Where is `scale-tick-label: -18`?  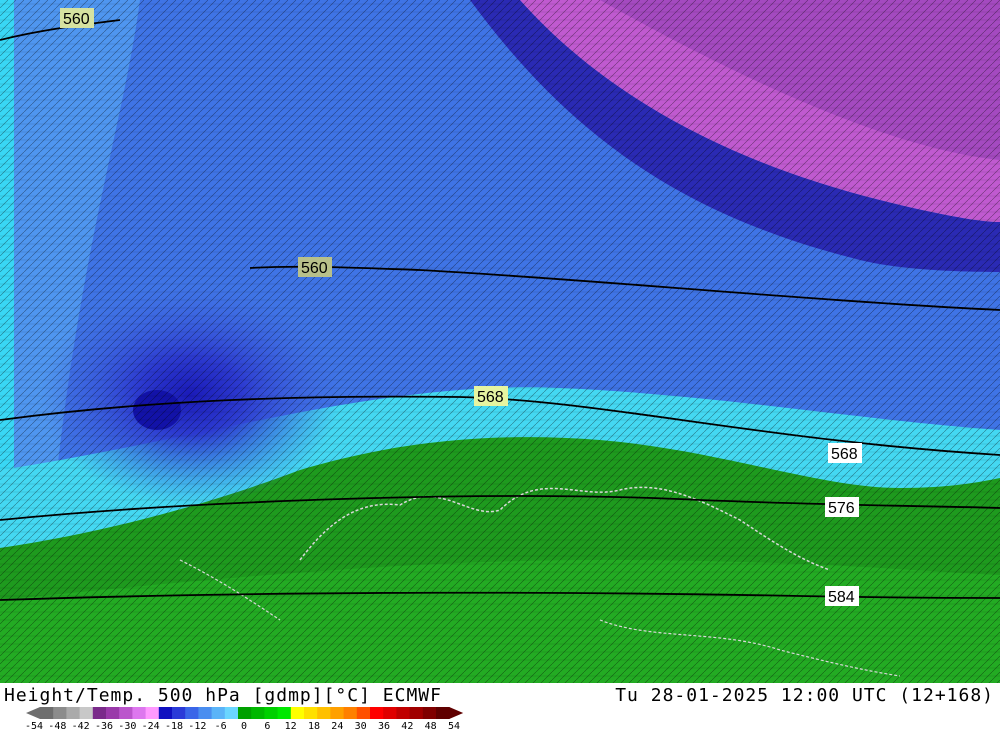
scale-tick-label: -18 is located at coordinates (174, 726).